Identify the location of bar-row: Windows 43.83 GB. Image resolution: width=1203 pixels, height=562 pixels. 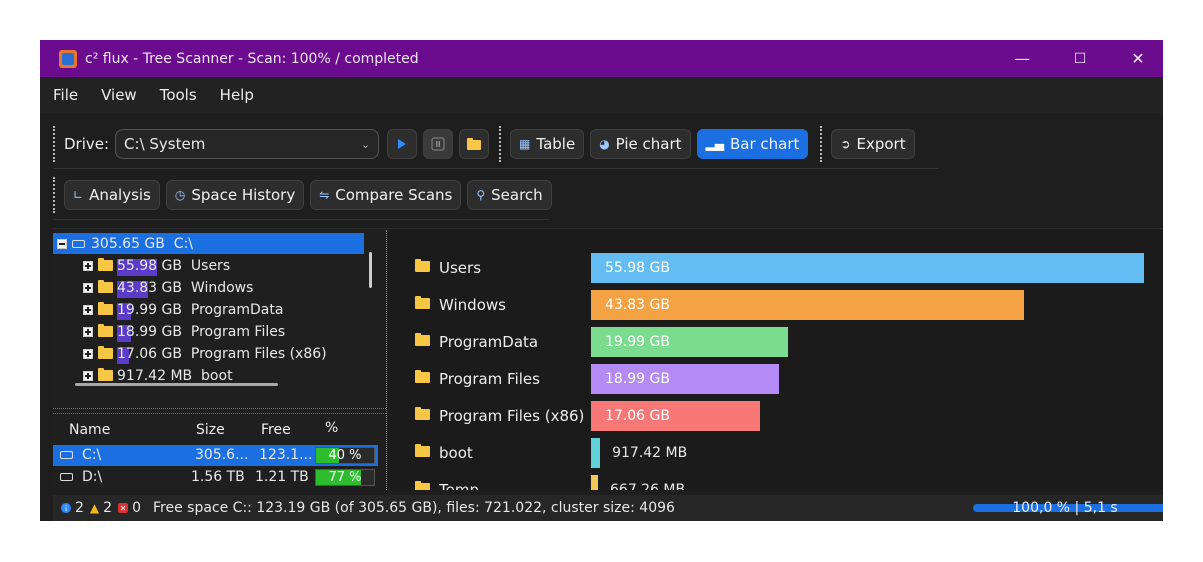
(776, 305).